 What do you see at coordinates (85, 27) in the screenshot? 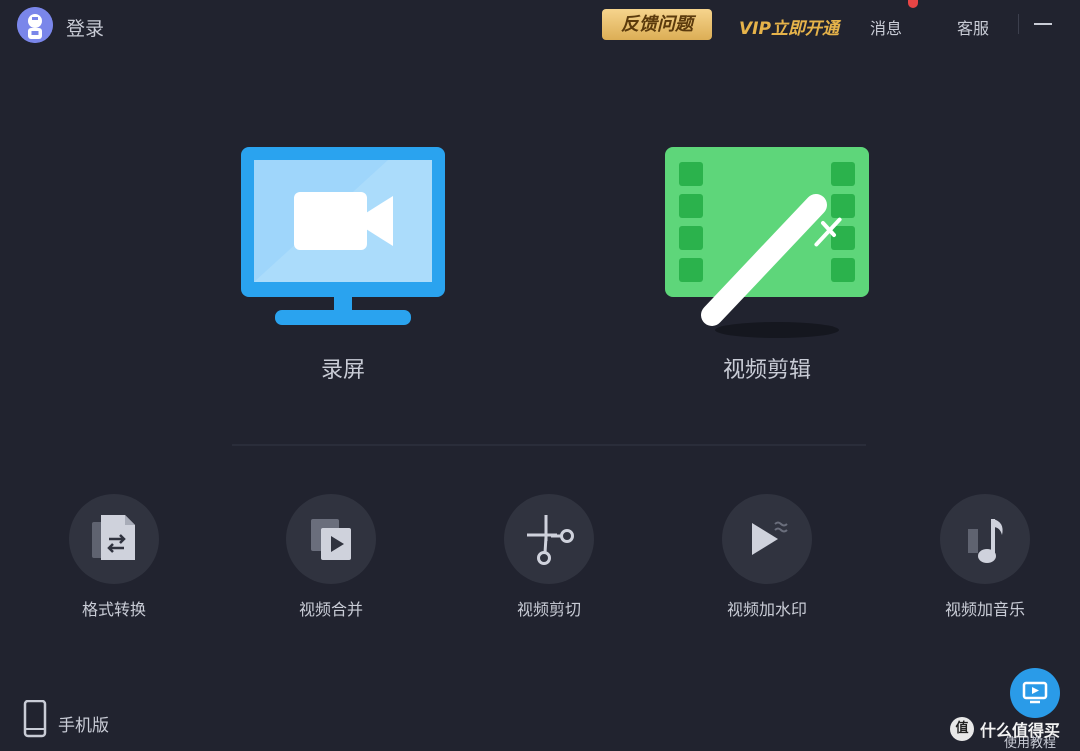
I see `login-link: 登录` at bounding box center [85, 27].